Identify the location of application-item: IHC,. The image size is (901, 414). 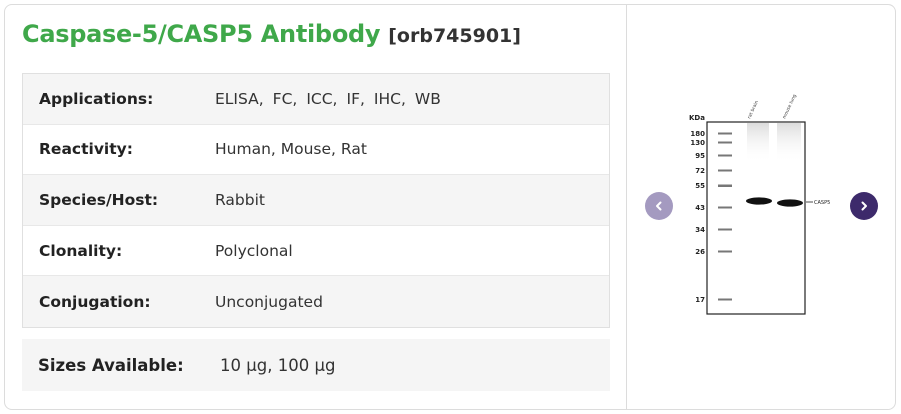
(389, 98).